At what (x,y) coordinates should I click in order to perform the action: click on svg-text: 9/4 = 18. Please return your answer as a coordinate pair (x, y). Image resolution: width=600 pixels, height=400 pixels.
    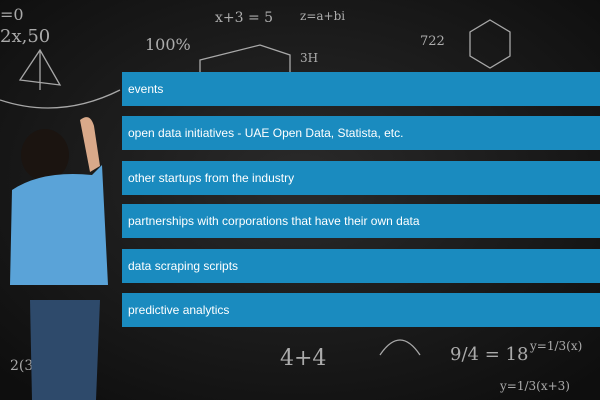
    Looking at the image, I should click on (489, 354).